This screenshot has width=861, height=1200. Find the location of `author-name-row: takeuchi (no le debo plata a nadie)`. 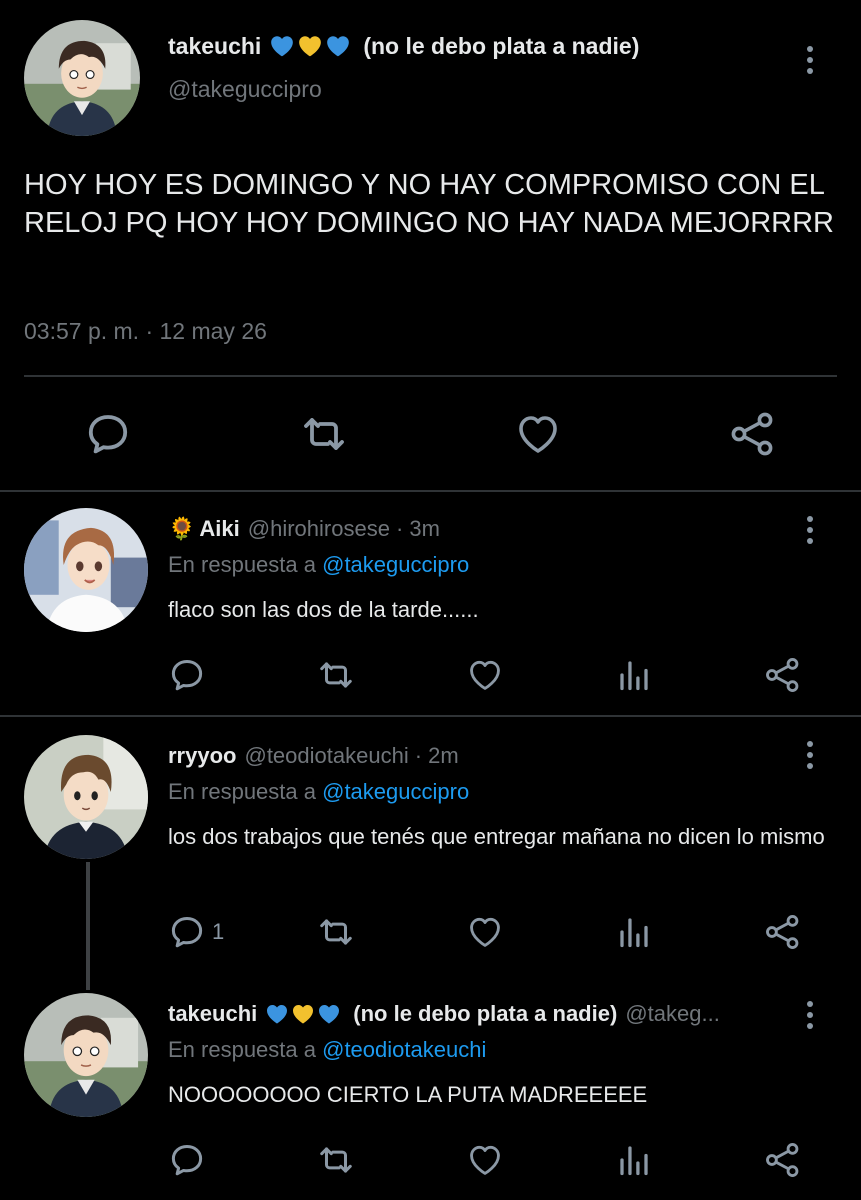

author-name-row: takeuchi (no le debo plata a nadie) is located at coordinates (403, 46).